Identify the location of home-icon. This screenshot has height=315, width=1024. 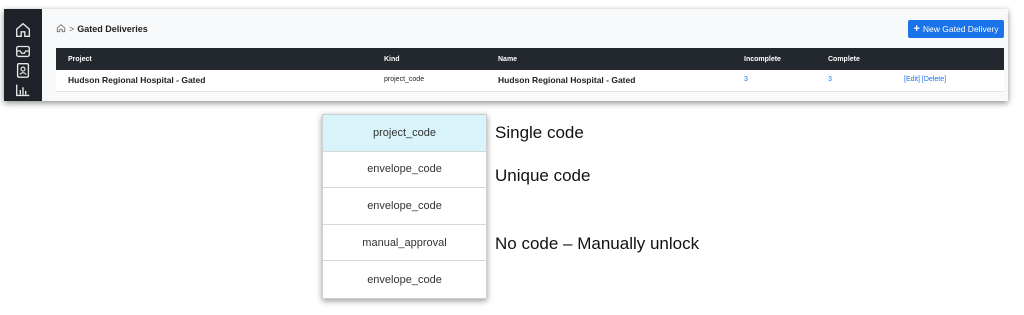
(23, 30).